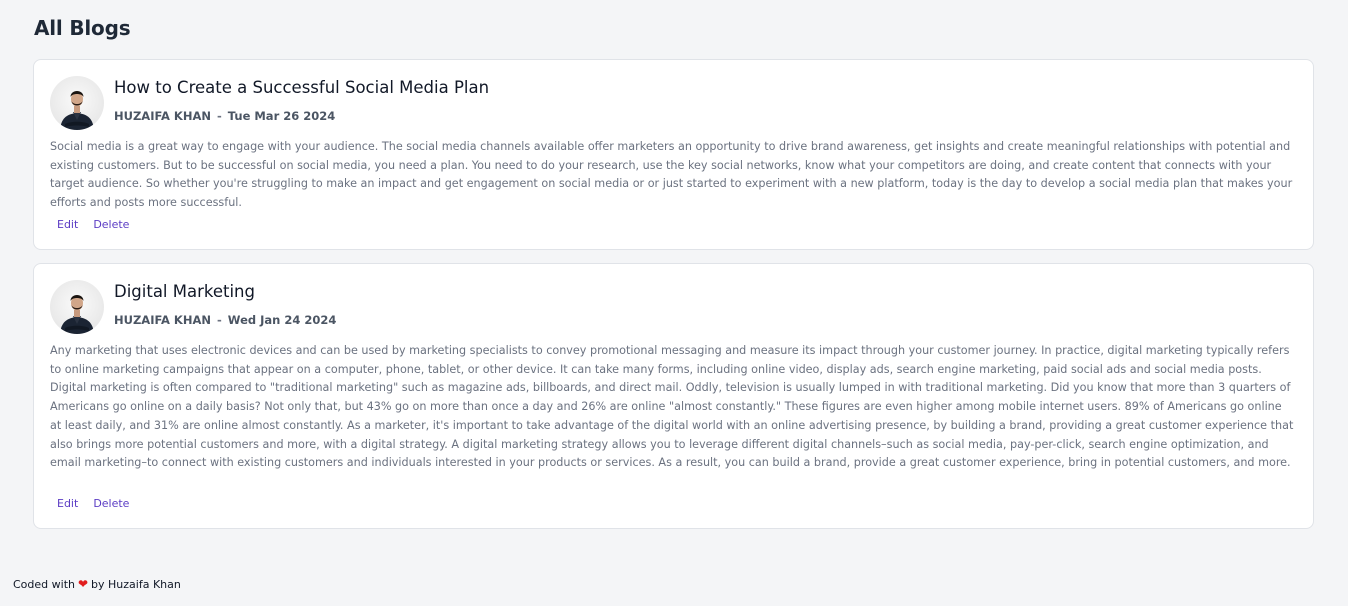 The image size is (1348, 606). What do you see at coordinates (83, 583) in the screenshot?
I see `heart-icon: ❤` at bounding box center [83, 583].